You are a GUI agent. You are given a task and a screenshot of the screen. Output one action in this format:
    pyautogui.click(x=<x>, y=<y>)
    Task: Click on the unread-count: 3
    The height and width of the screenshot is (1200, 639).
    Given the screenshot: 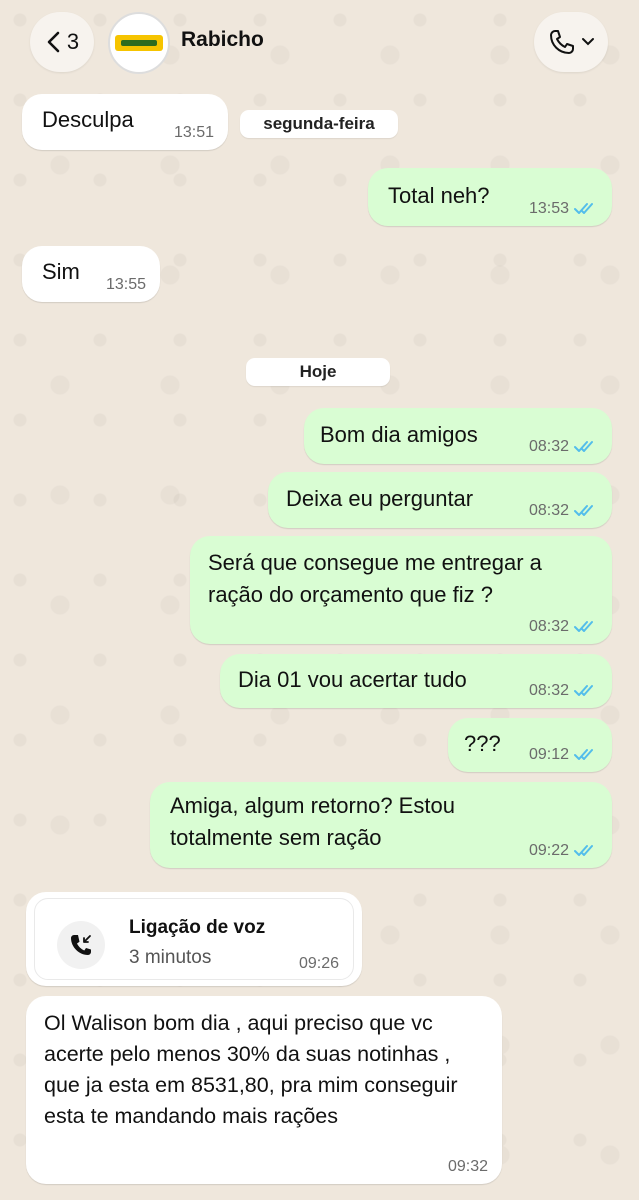 What is the action you would take?
    pyautogui.click(x=73, y=41)
    